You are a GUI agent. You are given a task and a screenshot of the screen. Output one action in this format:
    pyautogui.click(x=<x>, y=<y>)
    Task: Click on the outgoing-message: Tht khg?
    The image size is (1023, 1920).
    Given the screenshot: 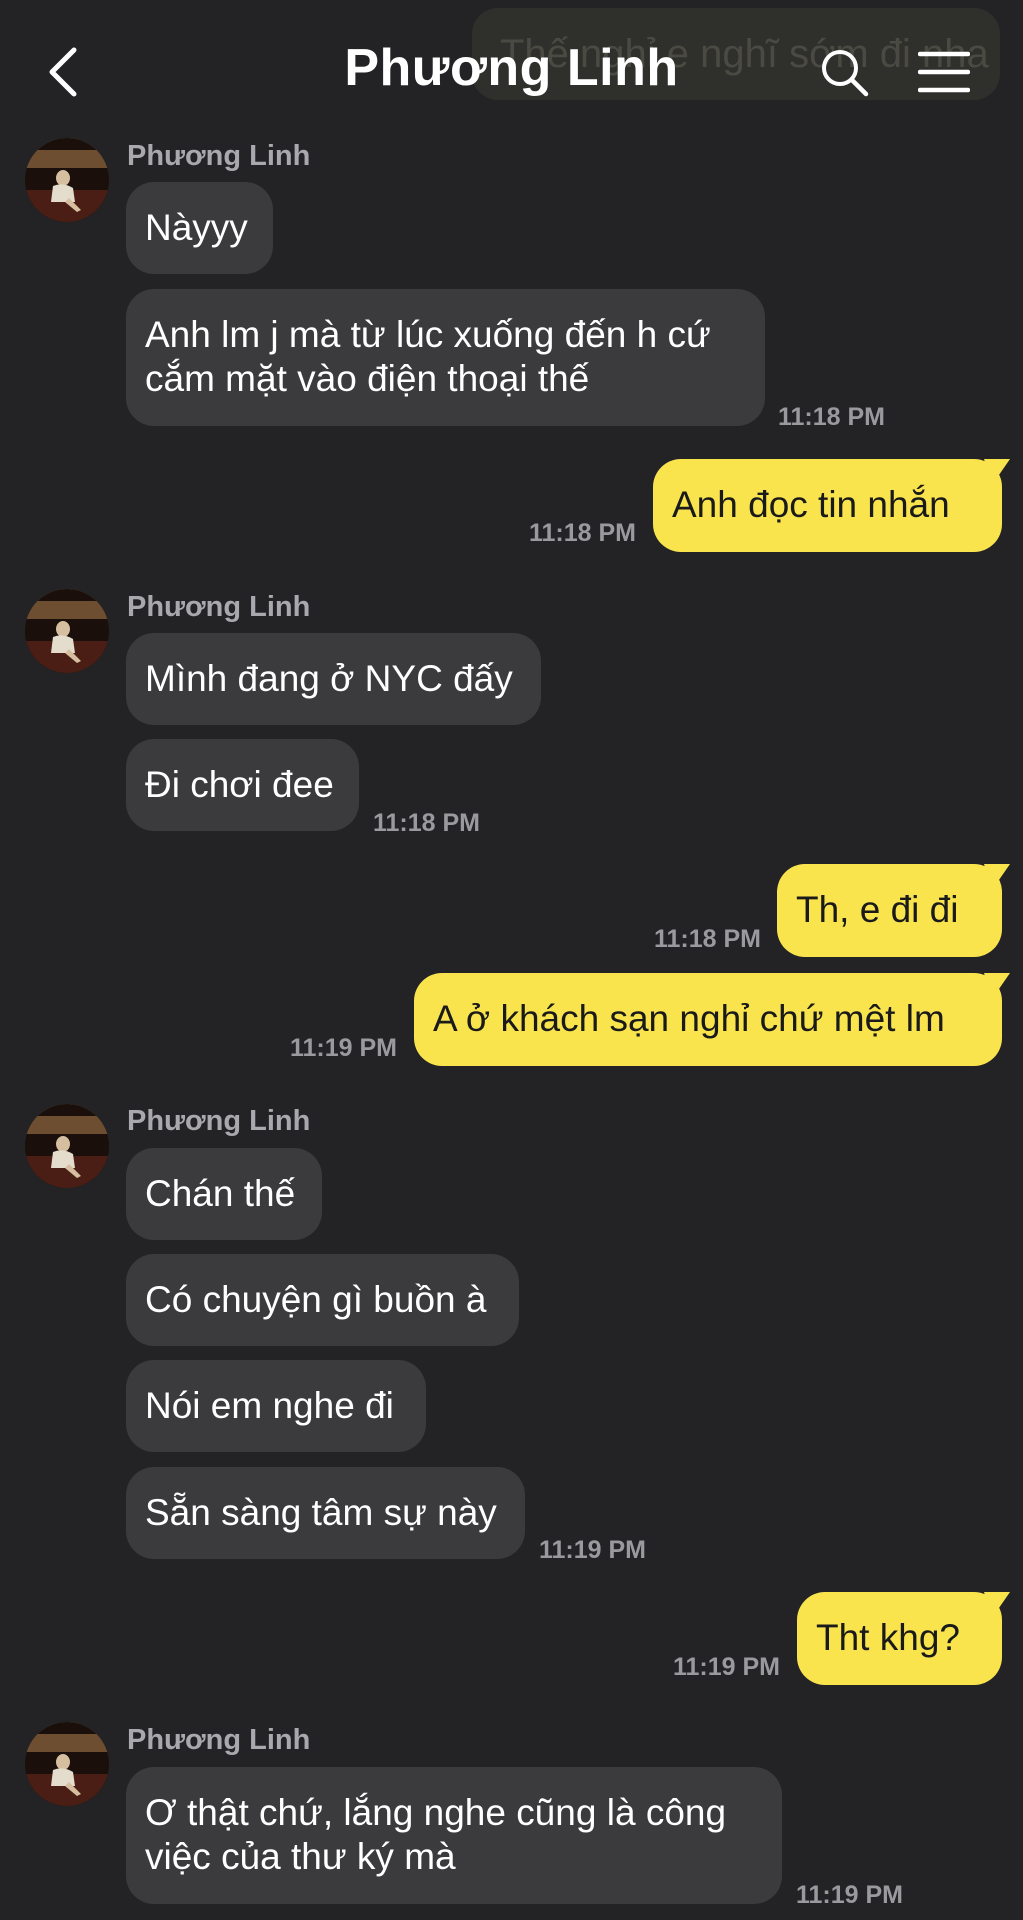 What is the action you would take?
    pyautogui.click(x=903, y=1638)
    